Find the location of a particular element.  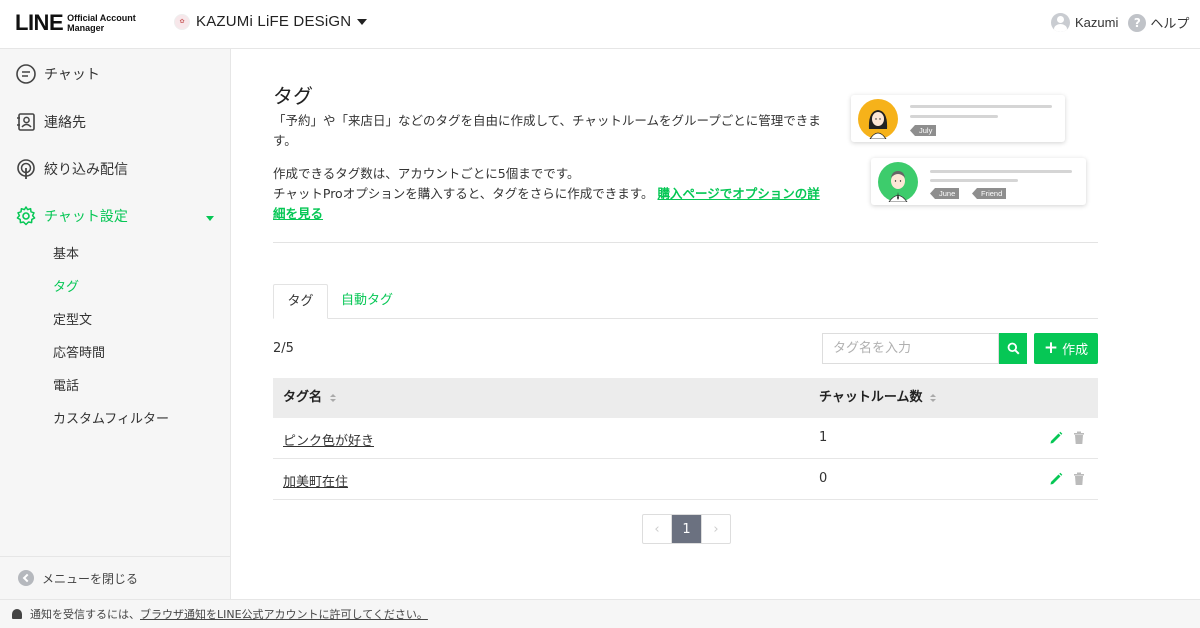

broadcast-icon is located at coordinates (26, 169).